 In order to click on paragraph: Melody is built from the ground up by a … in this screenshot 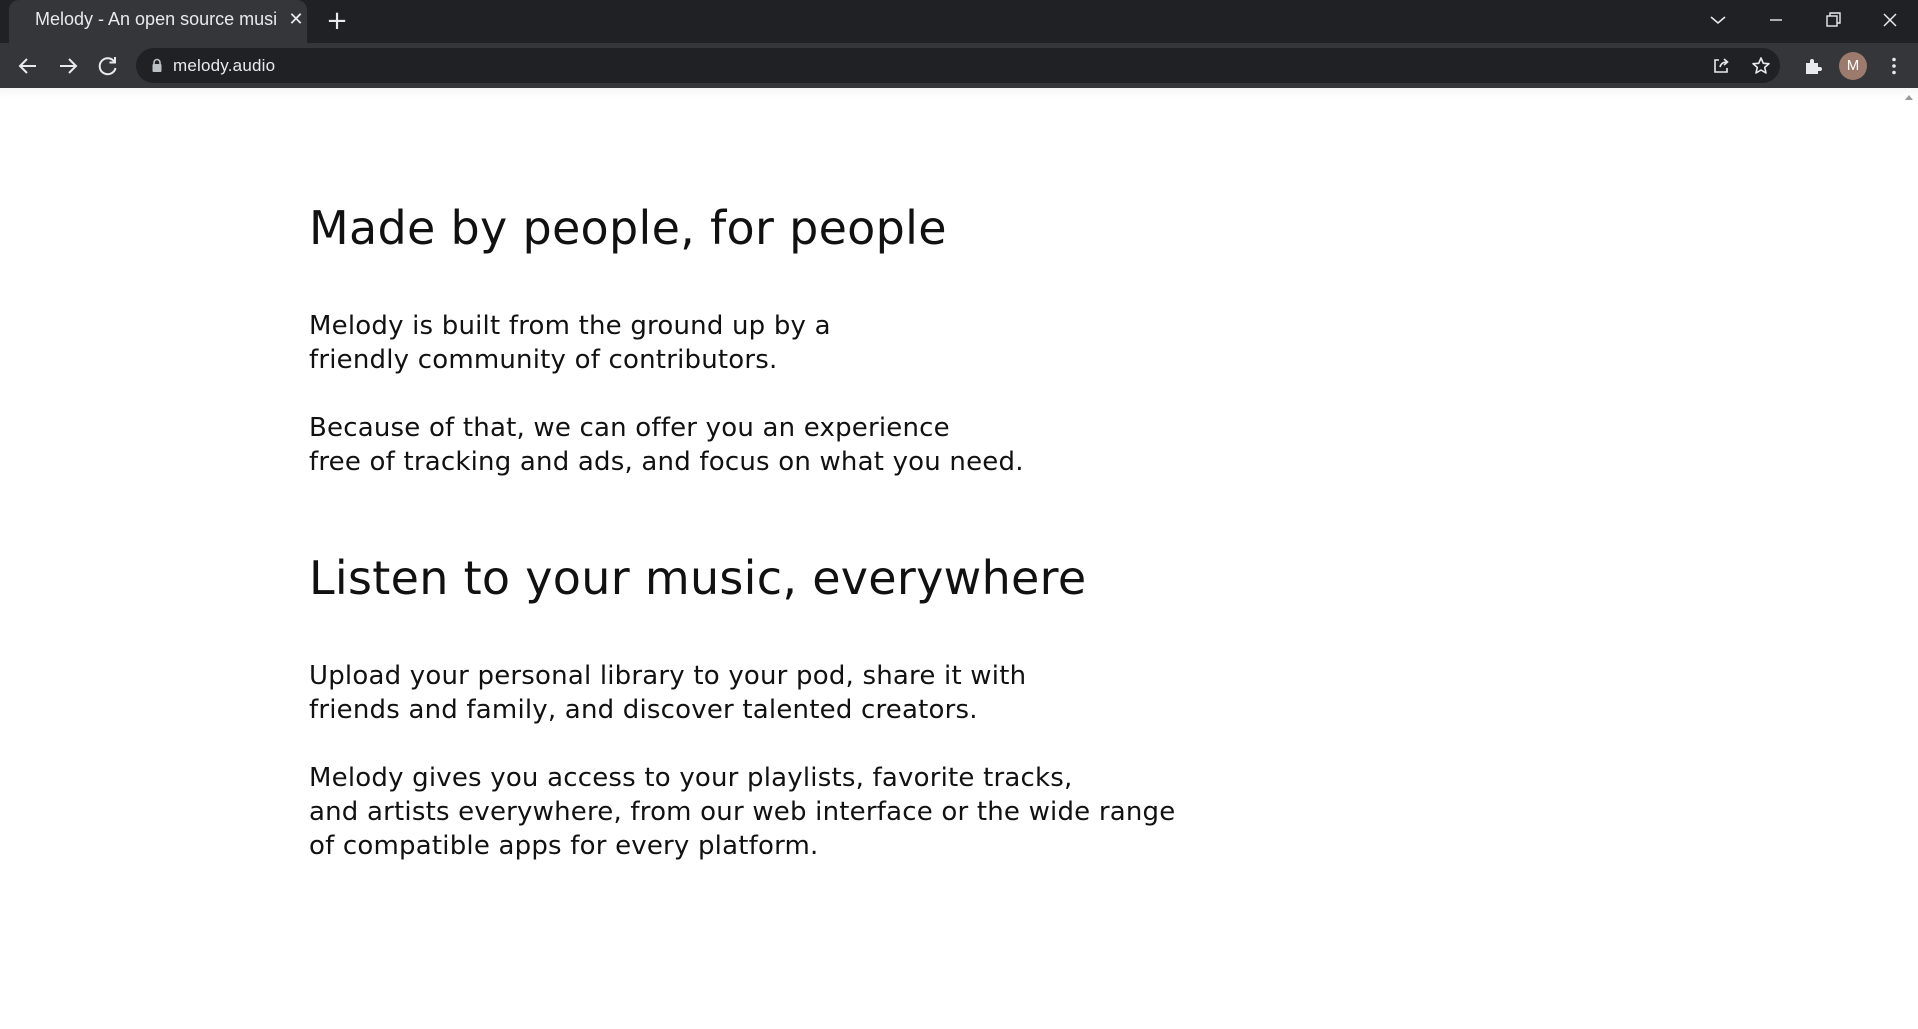, I will do `click(570, 343)`.